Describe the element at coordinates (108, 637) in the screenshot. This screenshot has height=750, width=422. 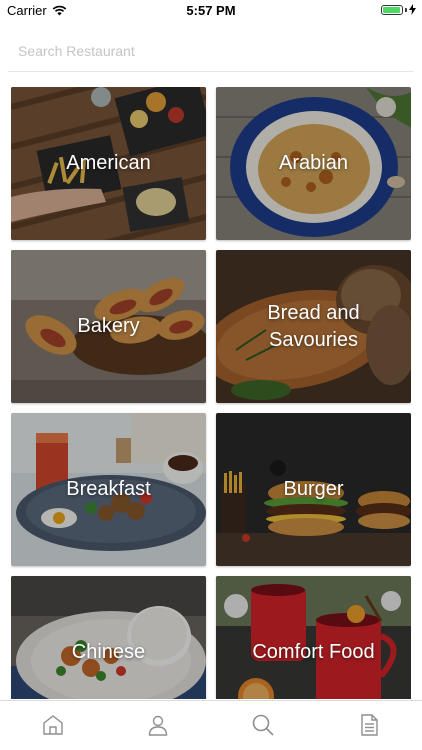
I see `category-tile-chinese: Chinese` at that location.